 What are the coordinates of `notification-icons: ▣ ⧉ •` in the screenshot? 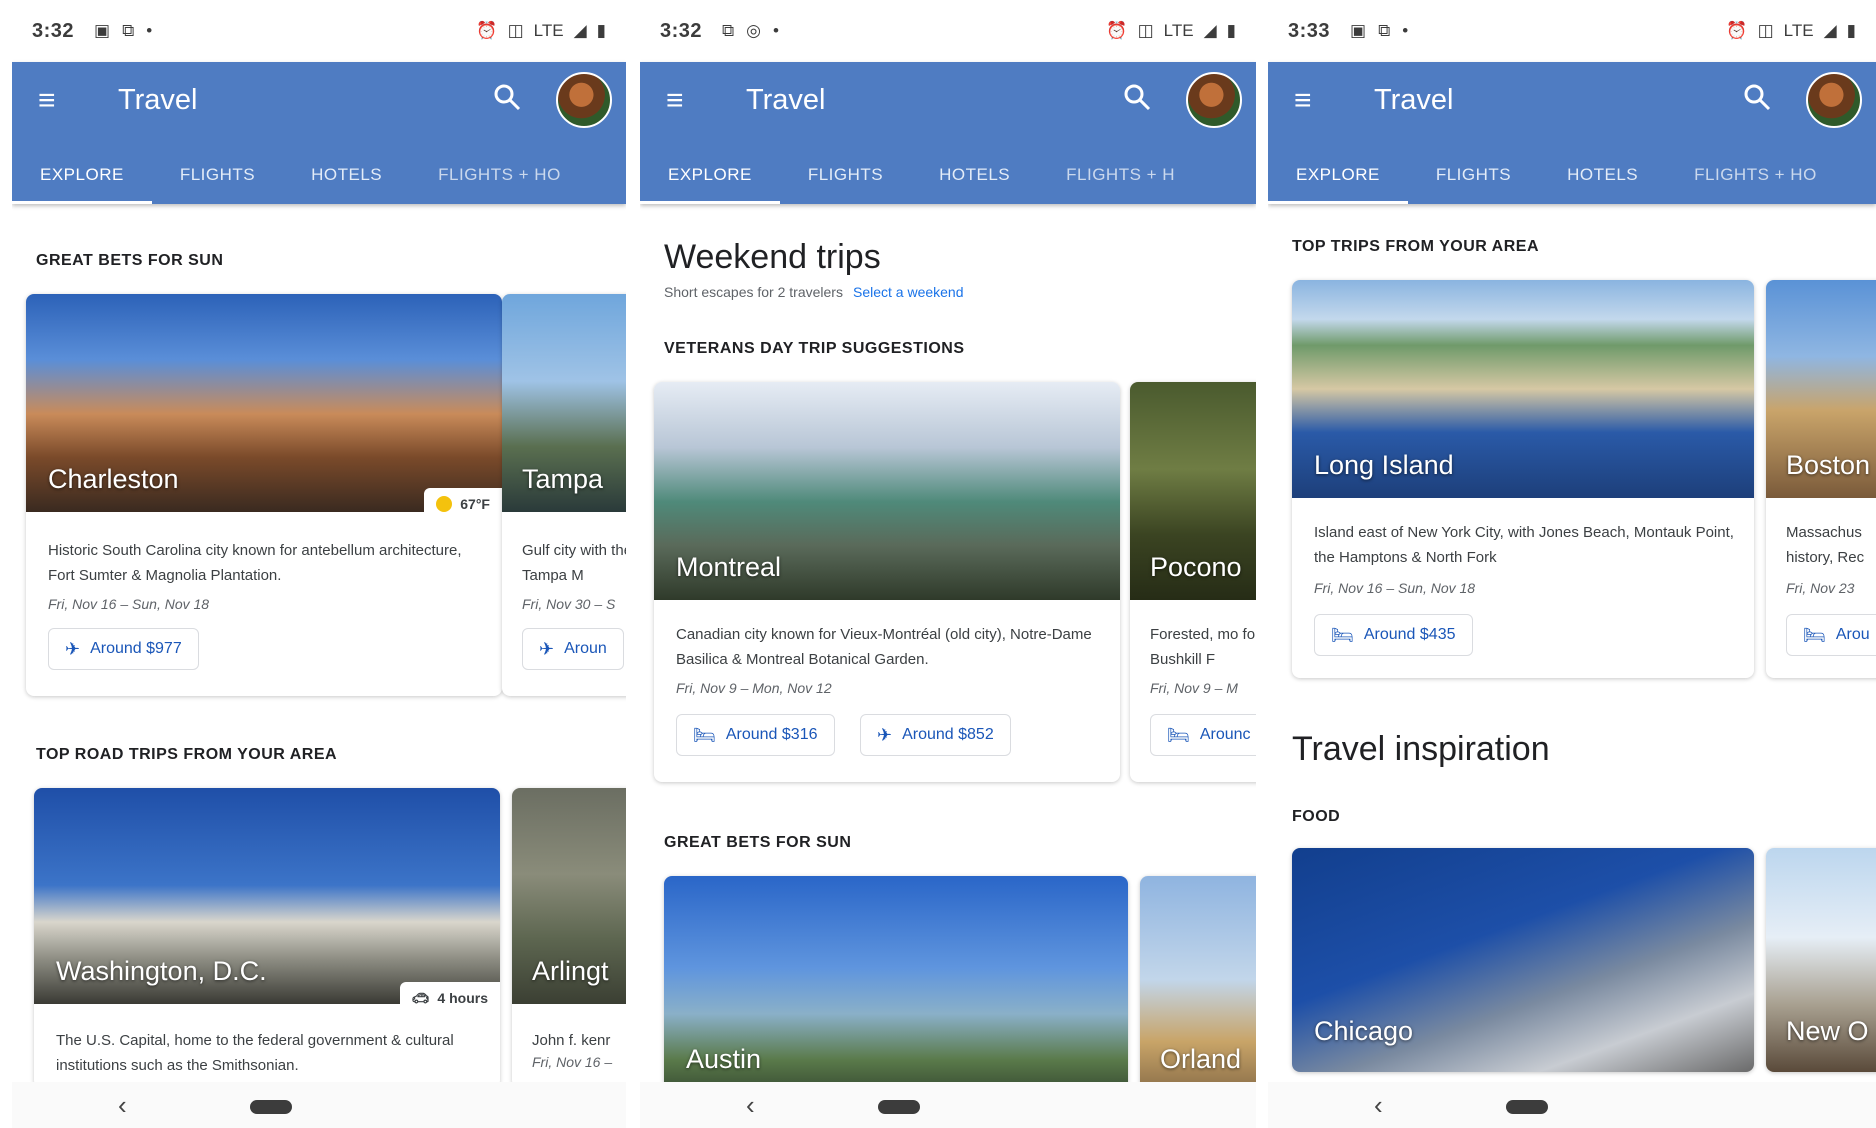 It's located at (123, 31).